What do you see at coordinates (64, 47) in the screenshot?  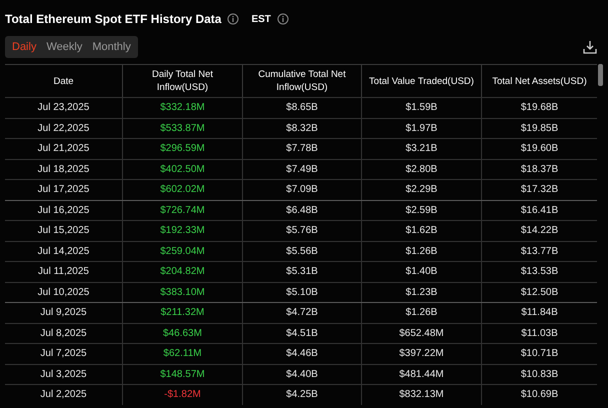 I see `period-tab: Weekly` at bounding box center [64, 47].